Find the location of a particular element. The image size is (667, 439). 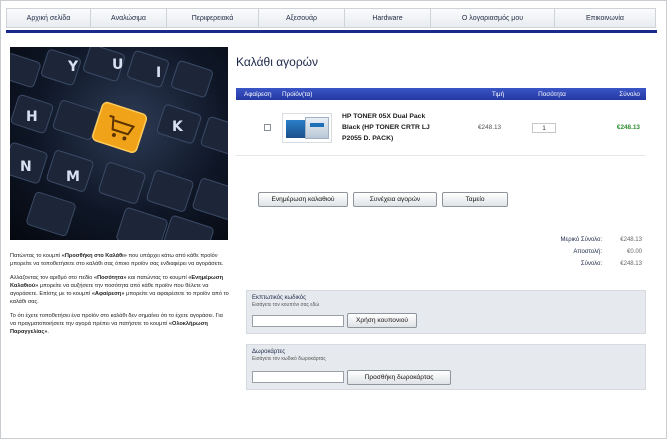

continue-shopping-button: Συνέχεια αγορών is located at coordinates (395, 199).